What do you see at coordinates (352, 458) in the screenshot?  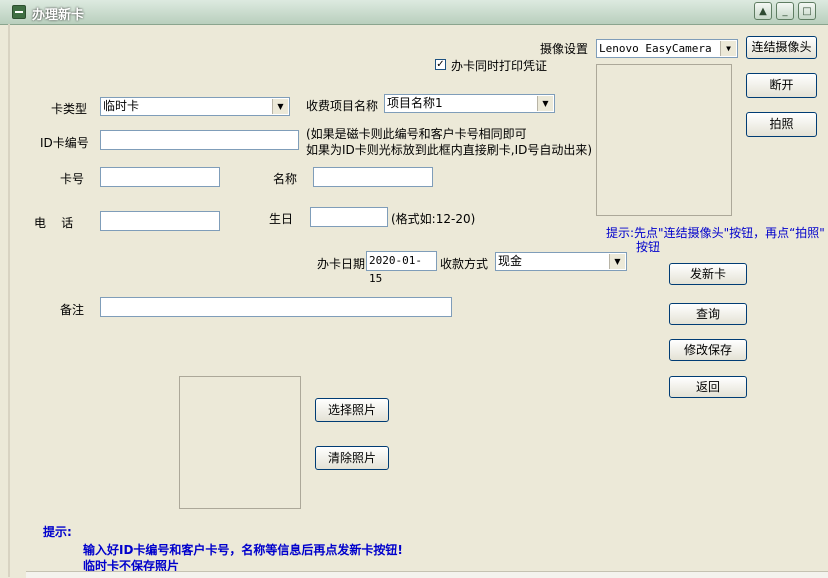 I see `clear-photo-button: 清除照片` at bounding box center [352, 458].